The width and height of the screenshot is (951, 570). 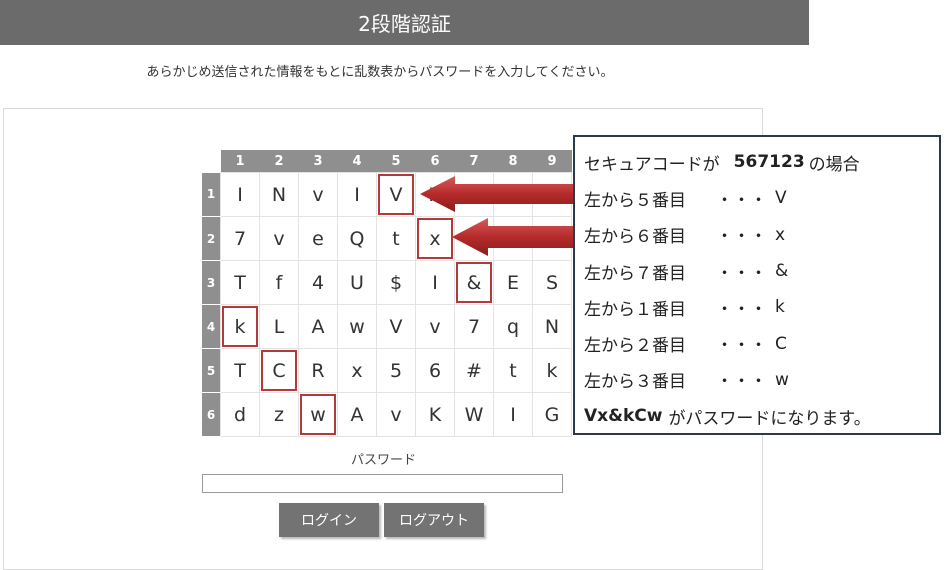 I want to click on callout-result-password: Vx&kCw, so click(x=623, y=416).